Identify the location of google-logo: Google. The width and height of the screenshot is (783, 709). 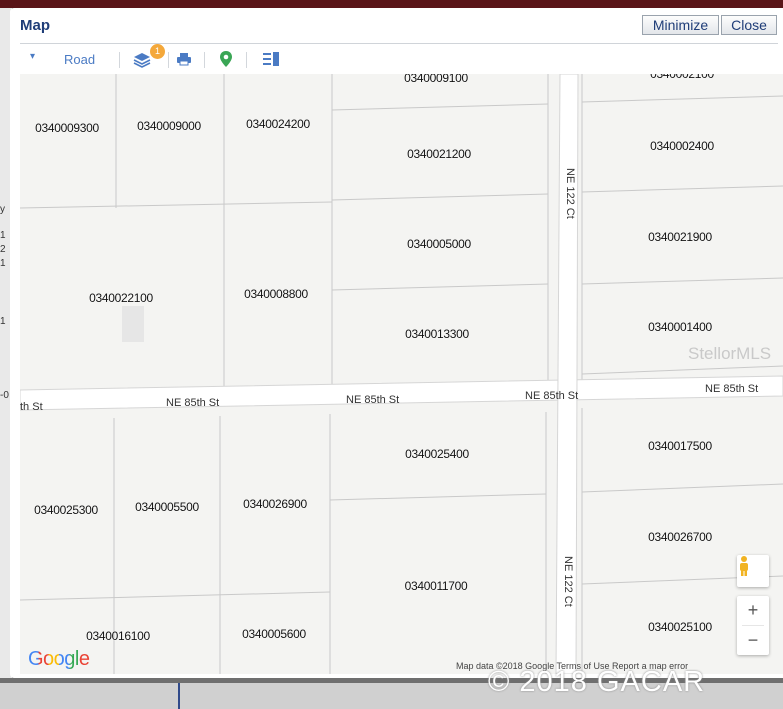
(59, 659).